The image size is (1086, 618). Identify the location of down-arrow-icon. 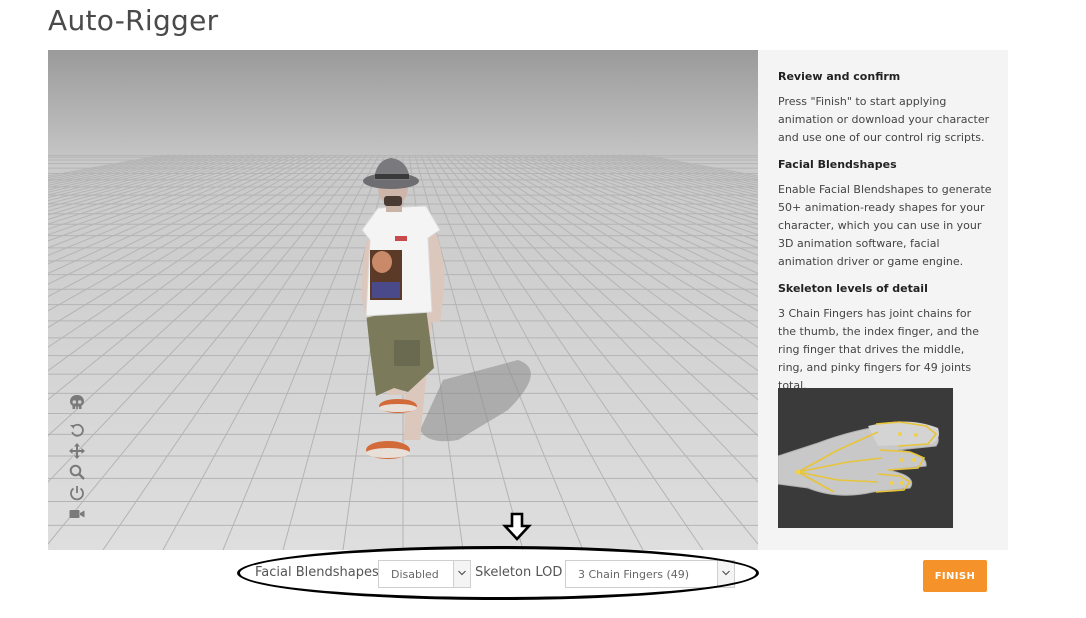
(517, 526).